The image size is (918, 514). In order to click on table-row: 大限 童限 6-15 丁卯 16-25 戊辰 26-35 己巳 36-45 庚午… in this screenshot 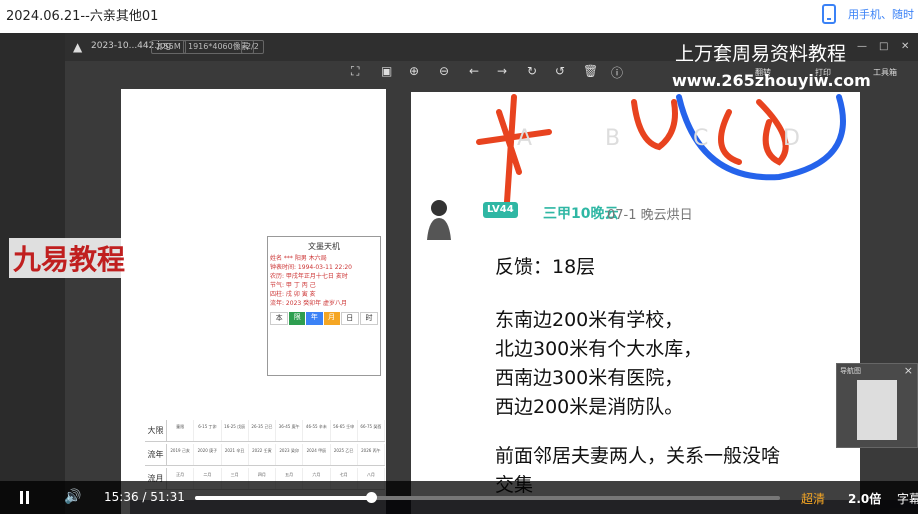, I will do `click(265, 431)`.